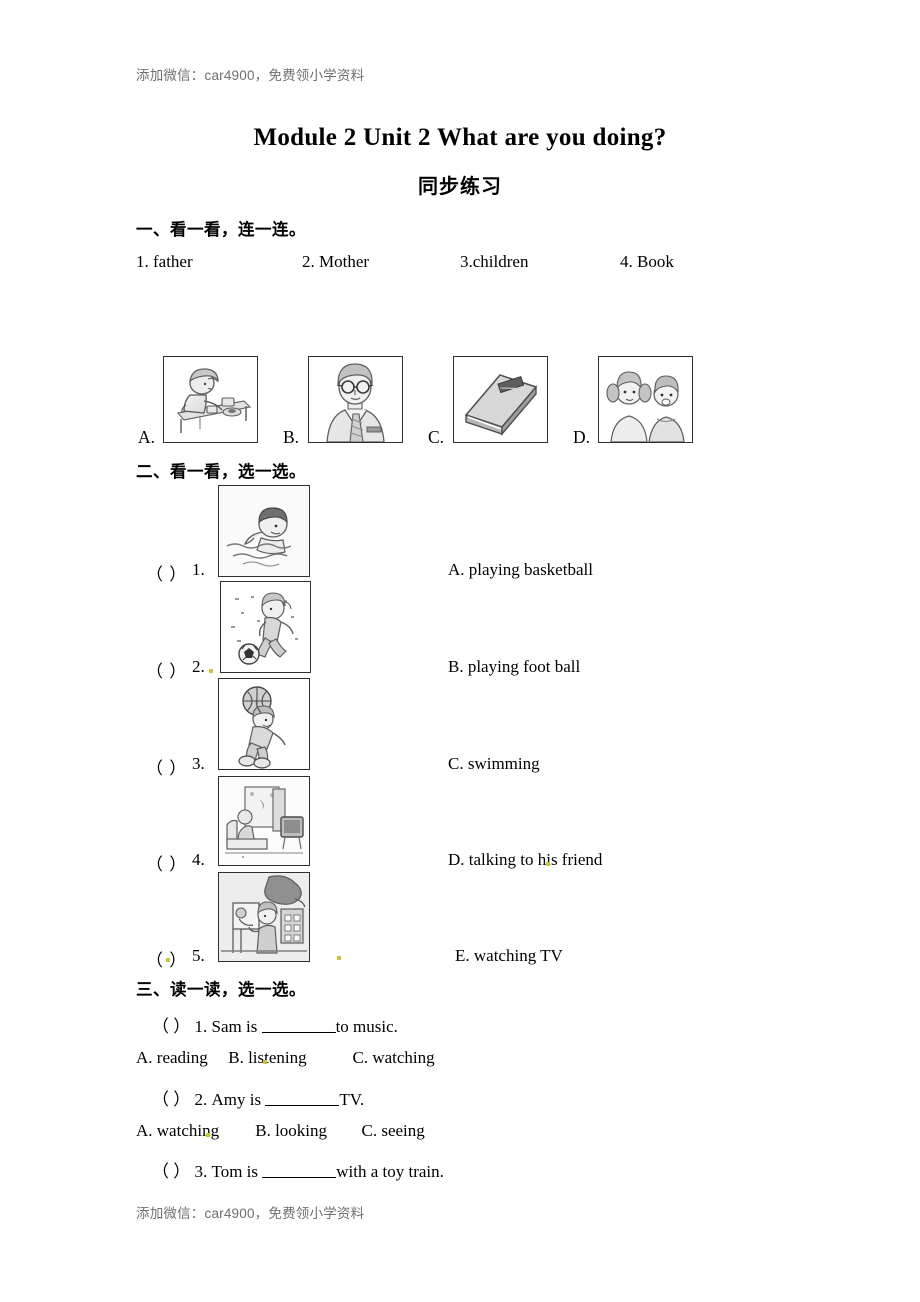  I want to click on watermark-top: 添加微信：car4900，免费领小学资料, so click(250, 75).